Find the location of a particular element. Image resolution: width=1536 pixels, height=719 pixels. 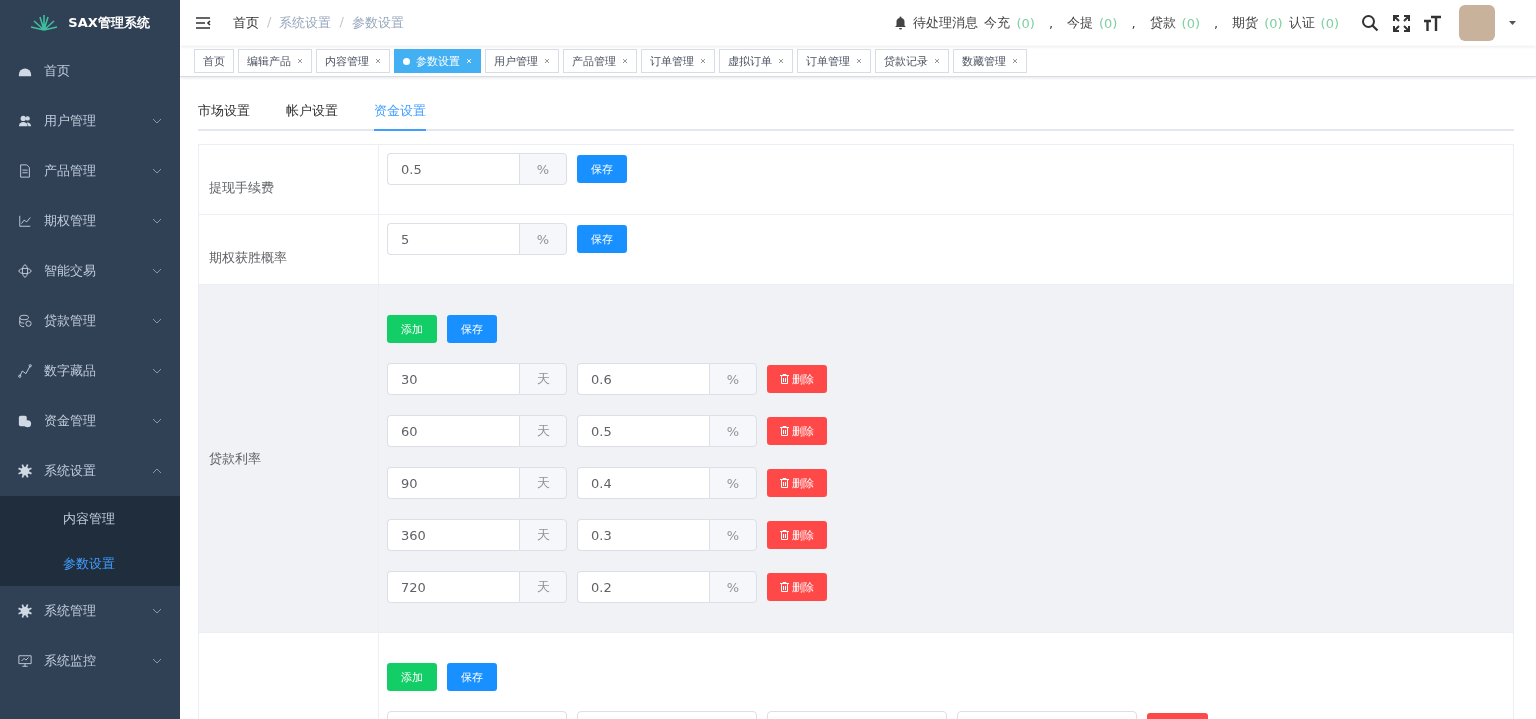

caret-icon is located at coordinates (1512, 23).